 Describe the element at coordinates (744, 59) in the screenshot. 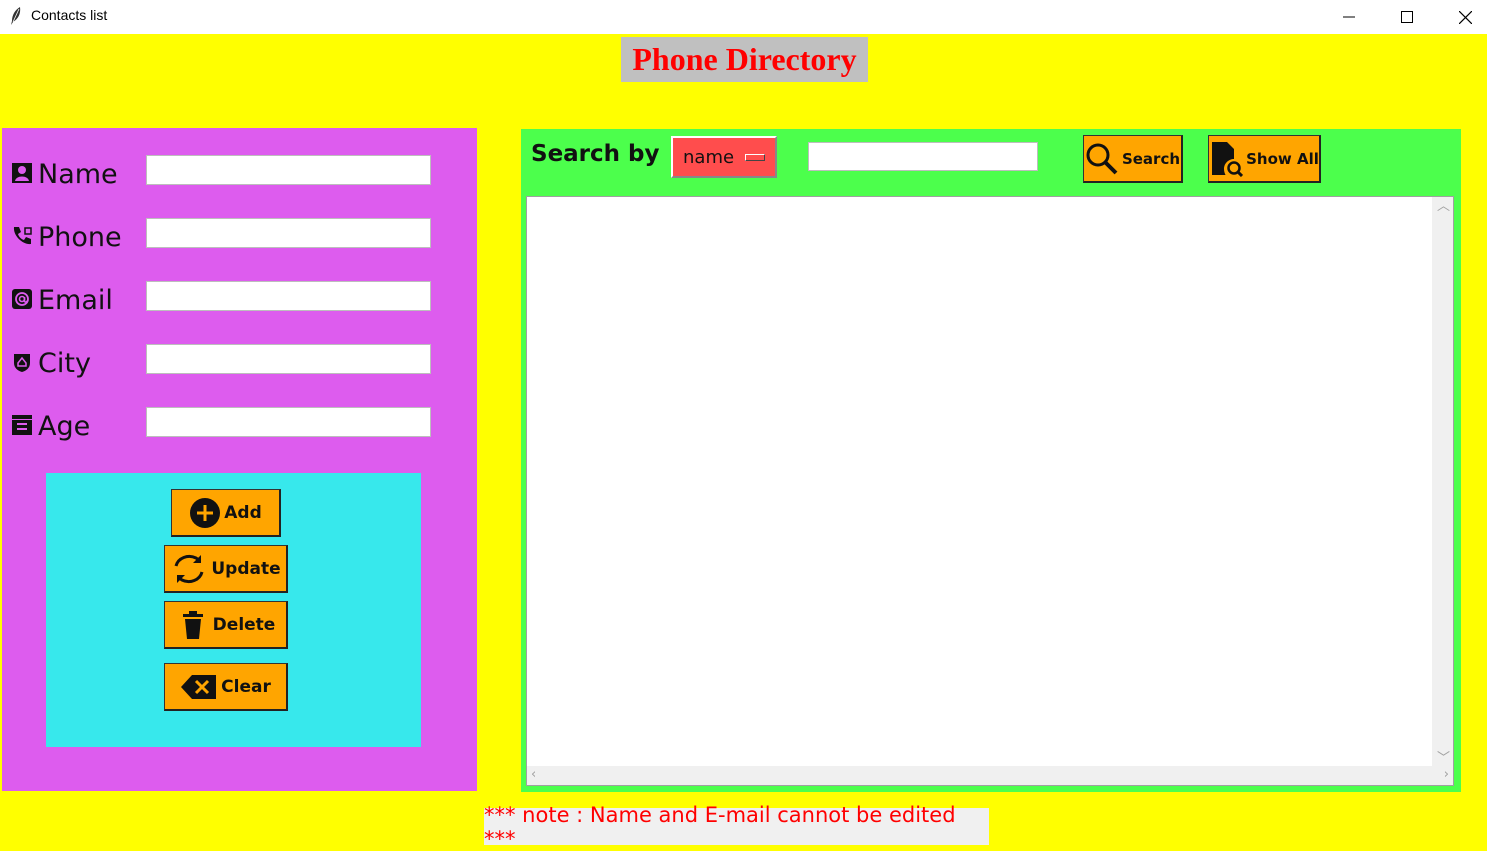

I see `page-title: Phone Directory` at that location.